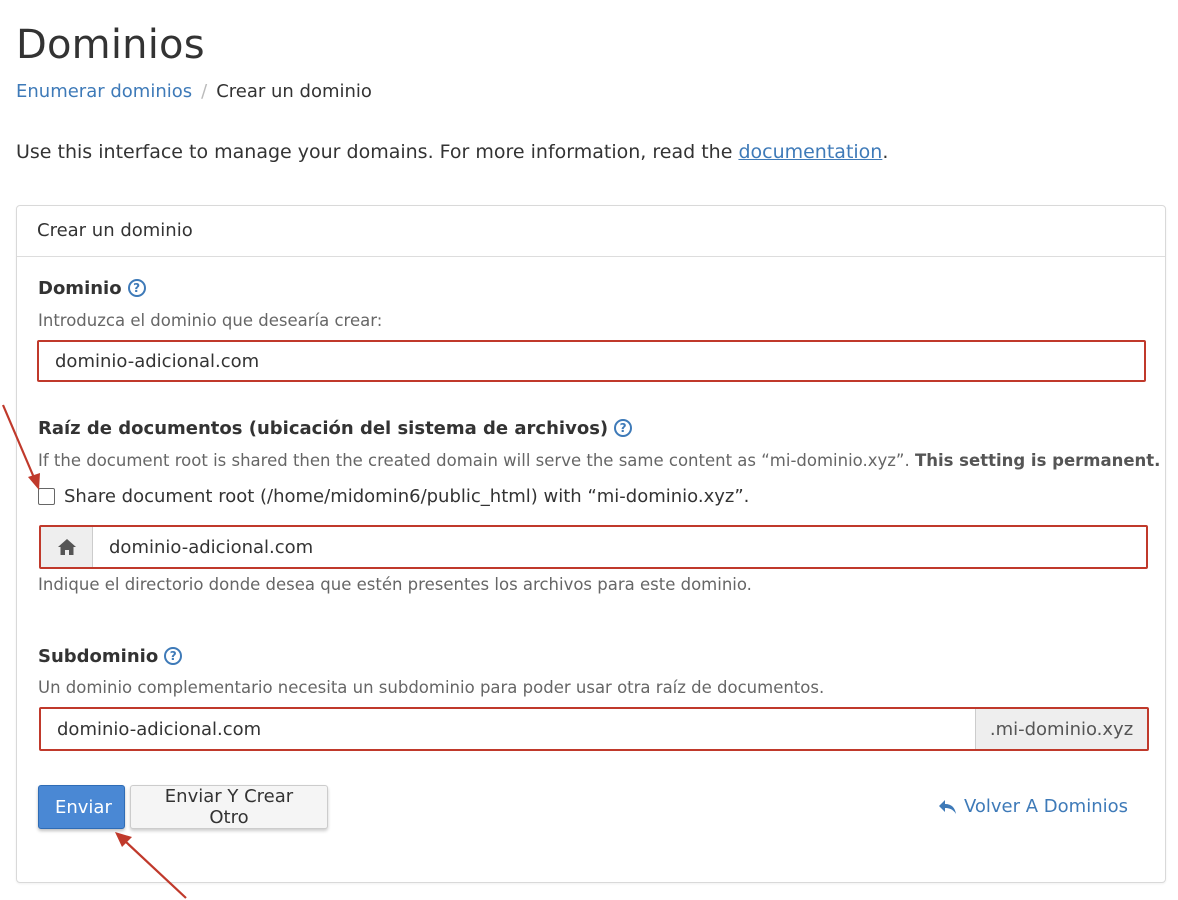  Describe the element at coordinates (947, 806) in the screenshot. I see `reply-arrow-icon` at that location.